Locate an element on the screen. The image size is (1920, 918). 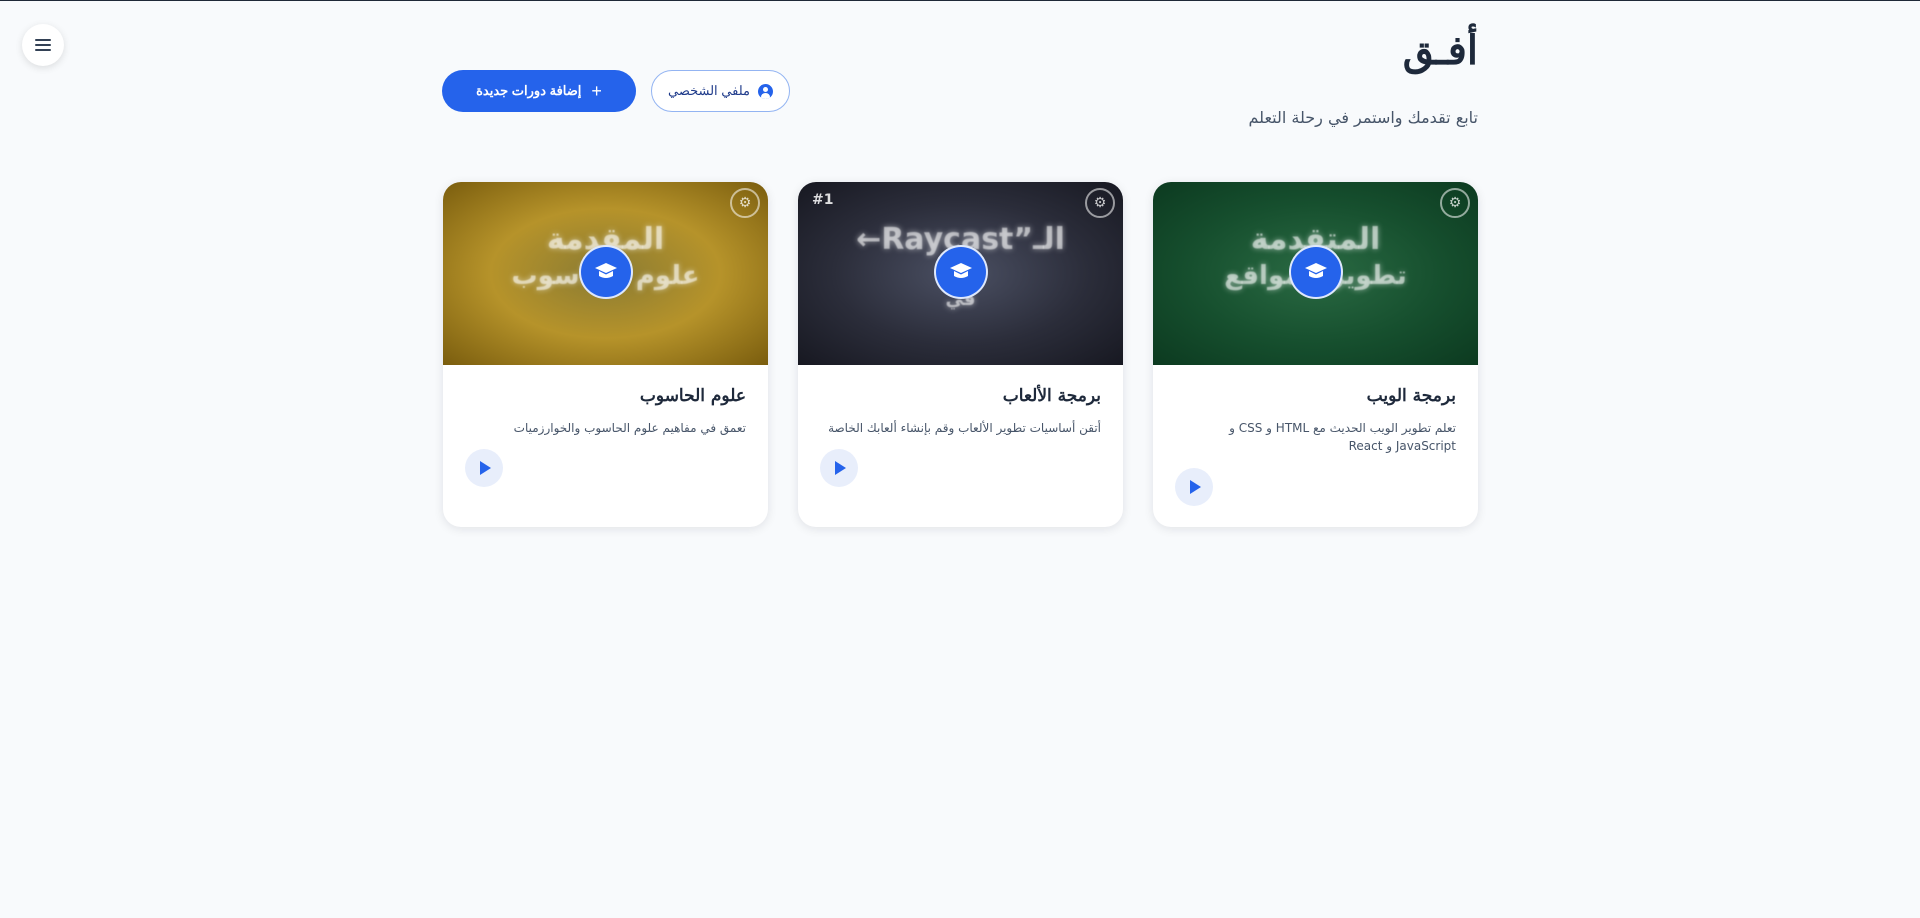
course-thumbnail: المقدمة علوم الحاسوب ⚙ is located at coordinates (605, 273).